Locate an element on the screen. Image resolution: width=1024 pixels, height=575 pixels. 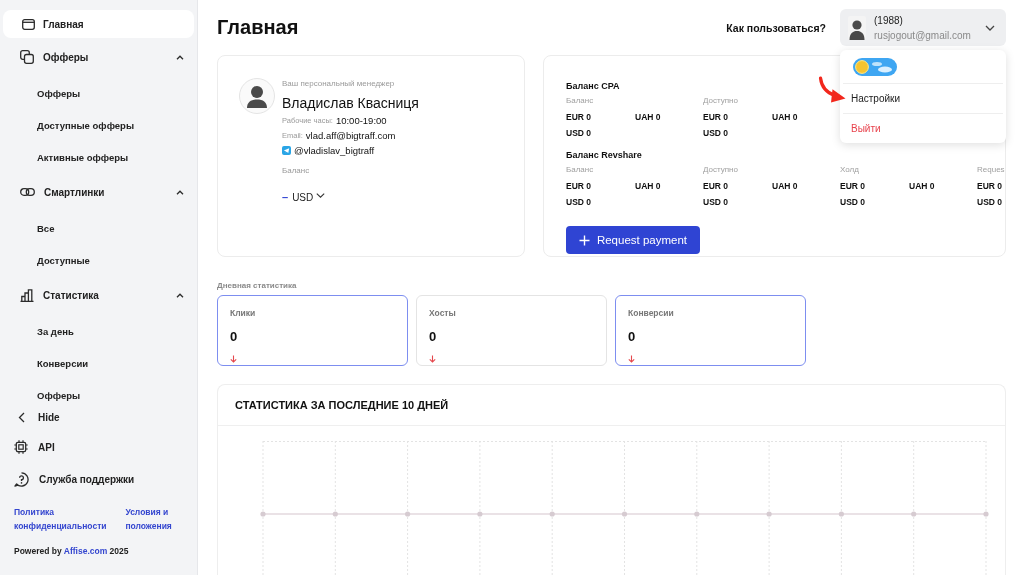
column-label: Холд is located at coordinates (849, 169).